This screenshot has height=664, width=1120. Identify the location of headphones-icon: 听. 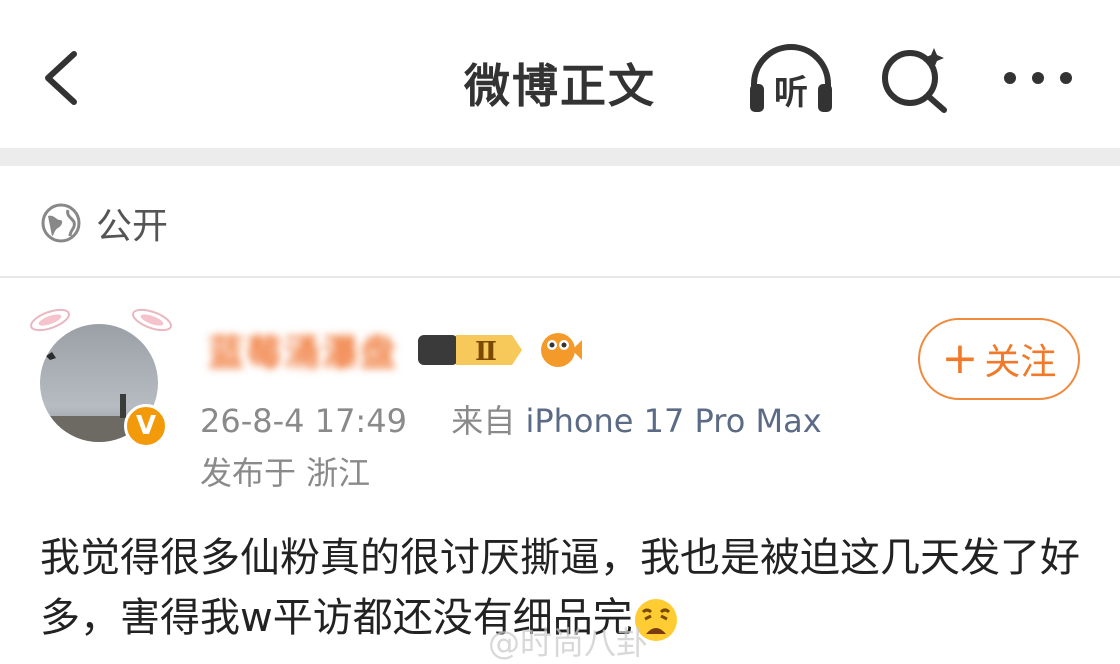
(791, 78).